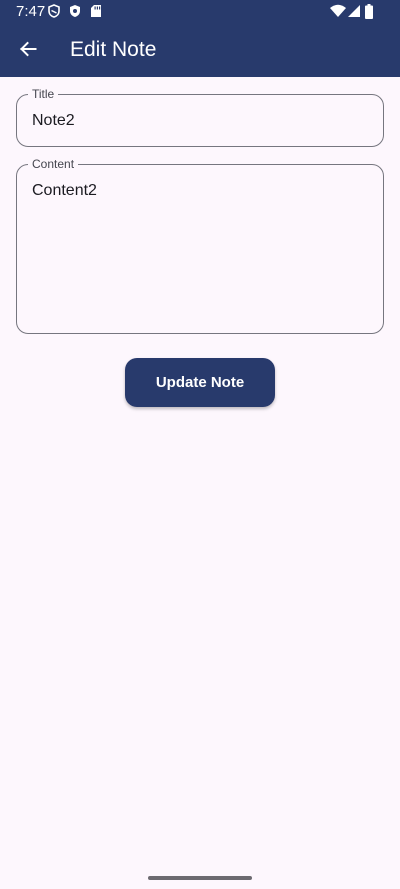 Image resolution: width=400 pixels, height=889 pixels. I want to click on title-field-value: Note2, so click(53, 120).